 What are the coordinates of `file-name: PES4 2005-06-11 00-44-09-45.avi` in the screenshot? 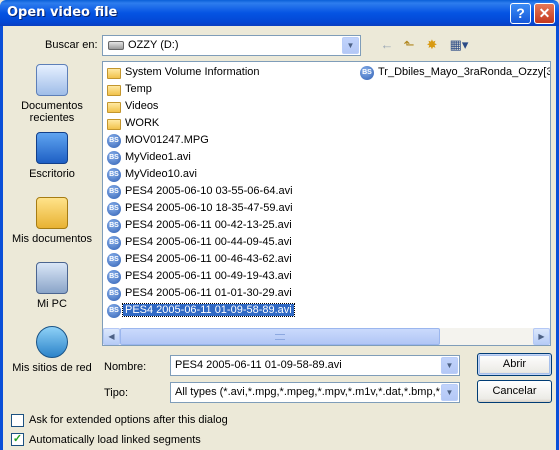 It's located at (208, 242).